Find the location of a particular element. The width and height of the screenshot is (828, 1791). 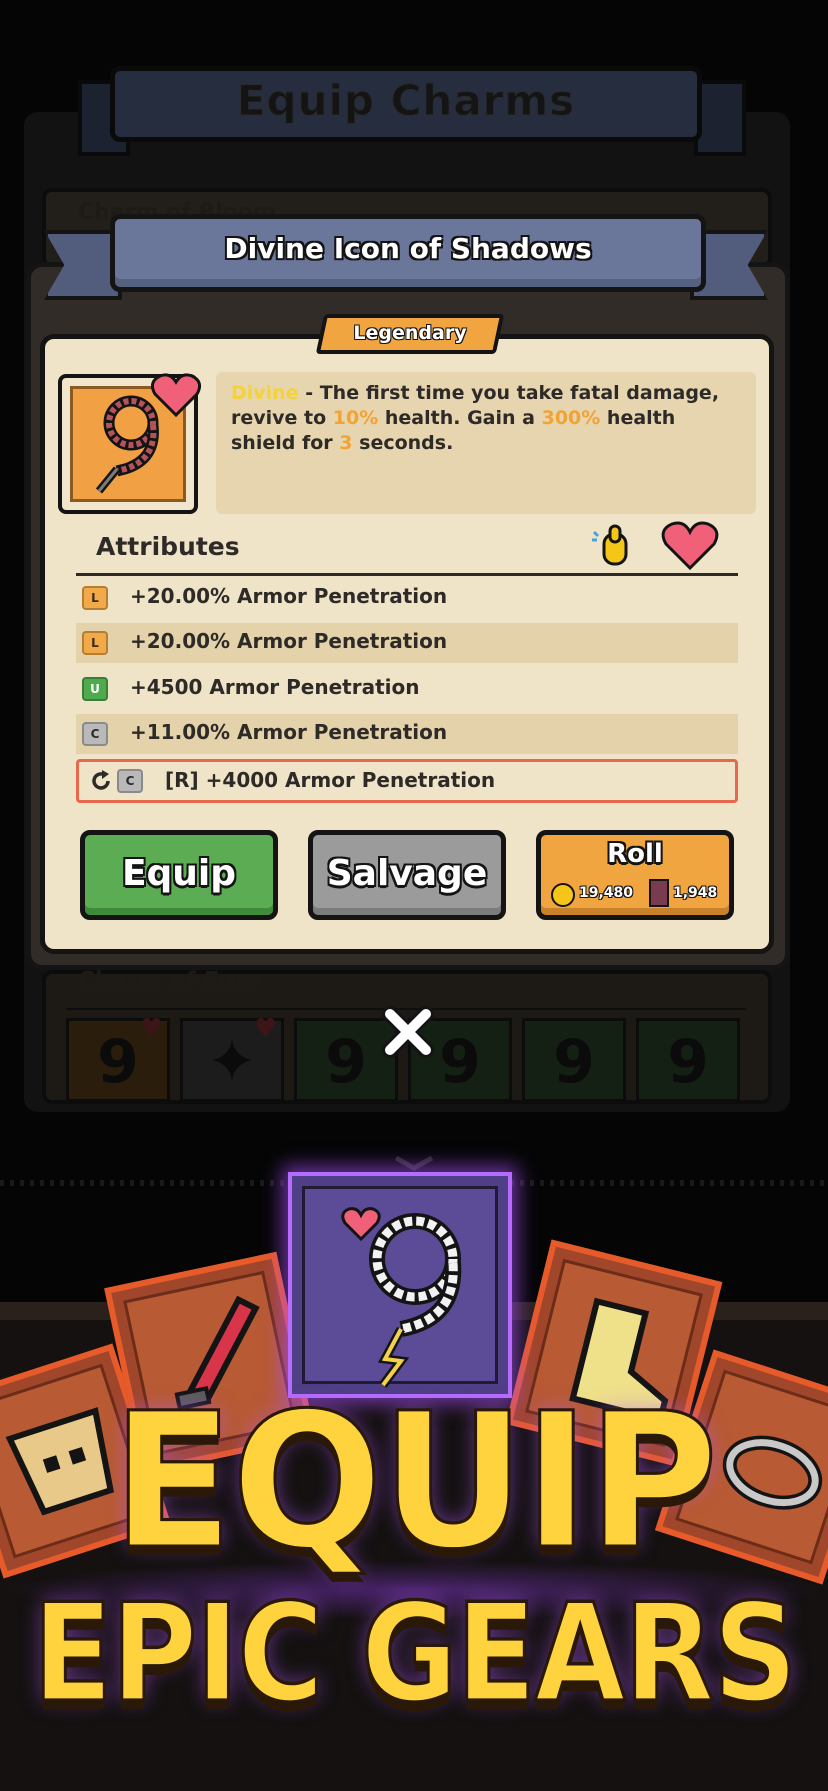

roll-book-cost: 1,948 is located at coordinates (695, 893).